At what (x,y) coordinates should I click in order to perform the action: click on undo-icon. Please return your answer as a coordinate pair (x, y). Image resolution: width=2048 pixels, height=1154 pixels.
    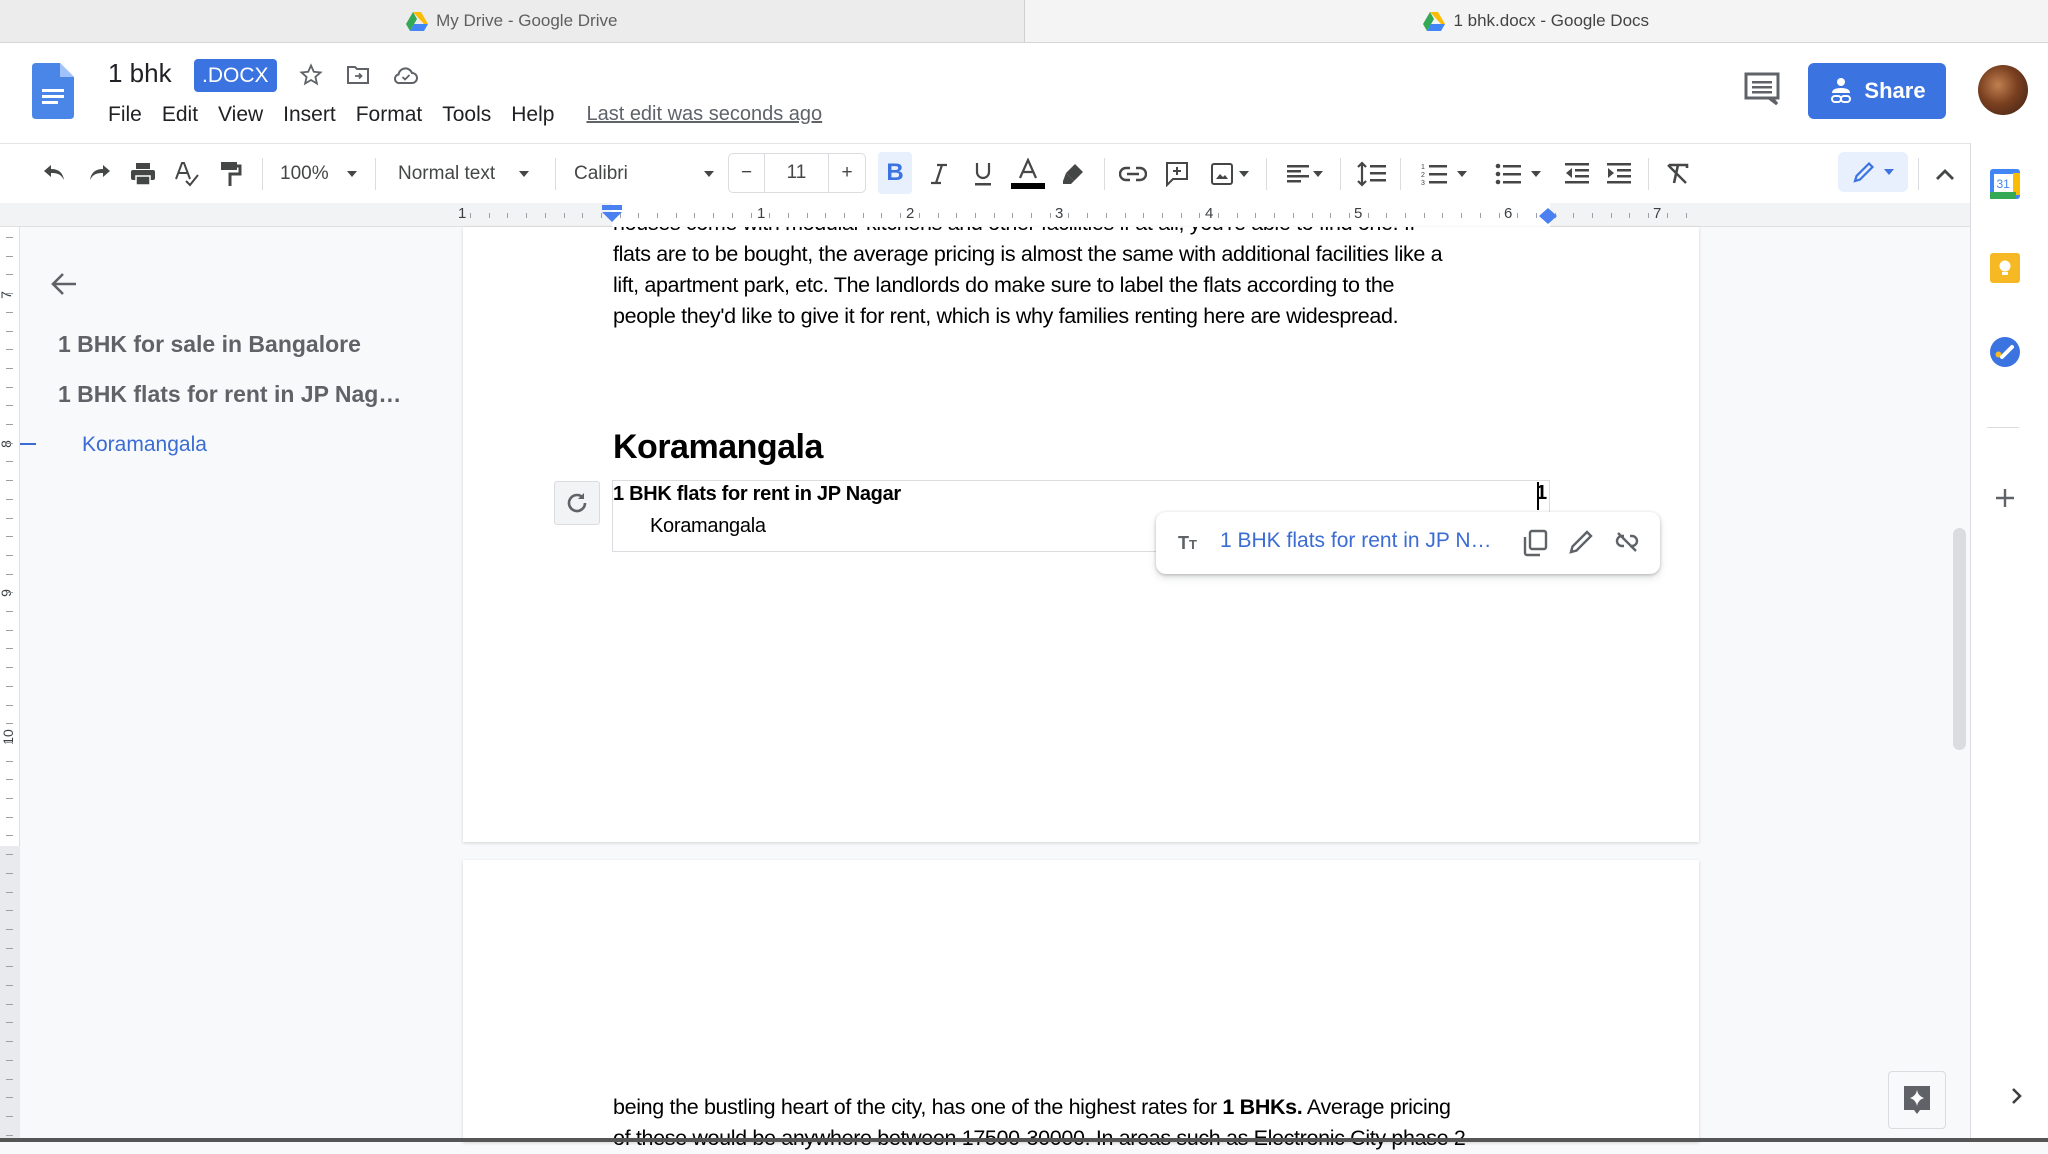
    Looking at the image, I should click on (55, 174).